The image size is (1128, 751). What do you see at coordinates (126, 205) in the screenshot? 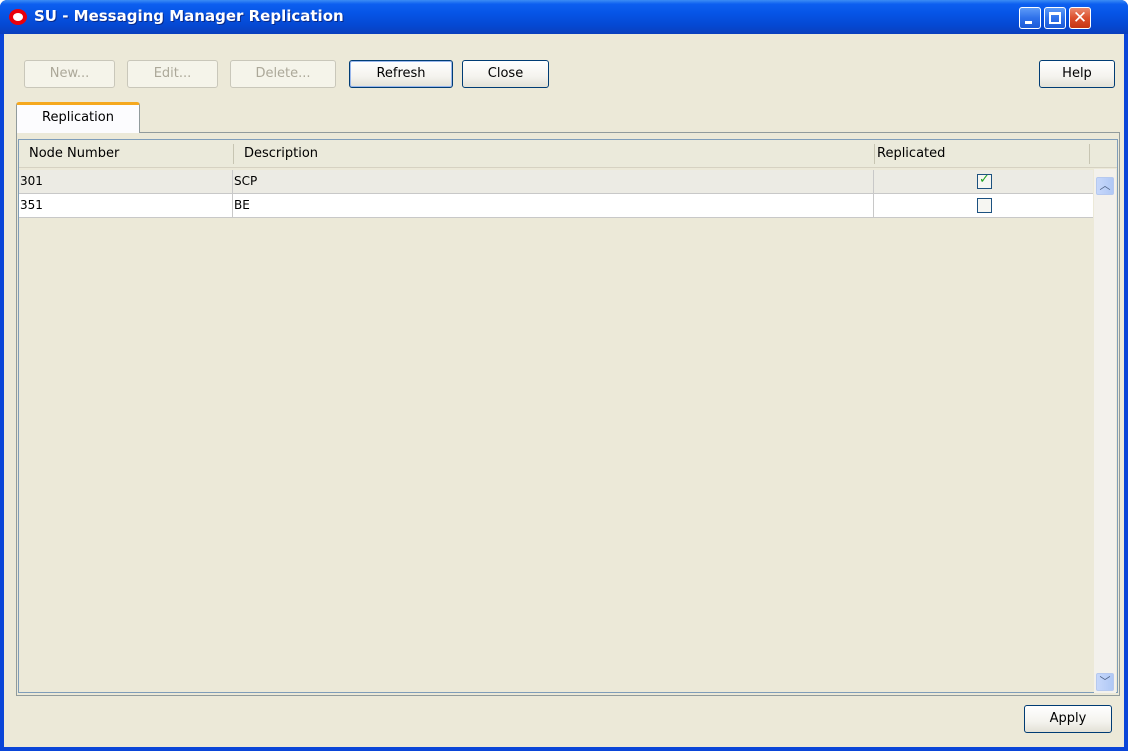
I see `cell-node-number: 351` at bounding box center [126, 205].